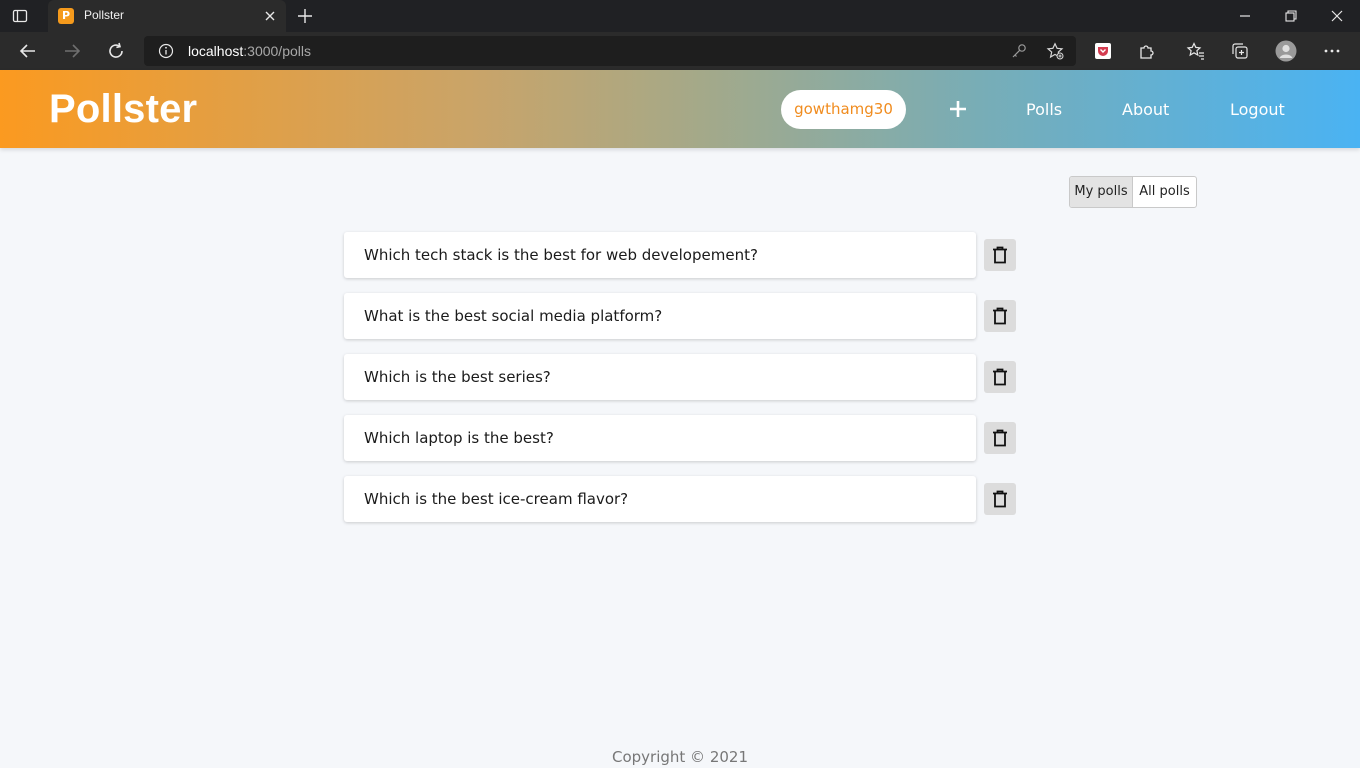  I want to click on username-badge: gowthamg30, so click(843, 109).